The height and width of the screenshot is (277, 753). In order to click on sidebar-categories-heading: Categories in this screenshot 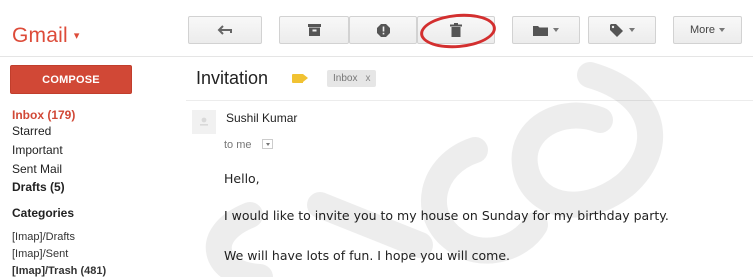, I will do `click(43, 213)`.